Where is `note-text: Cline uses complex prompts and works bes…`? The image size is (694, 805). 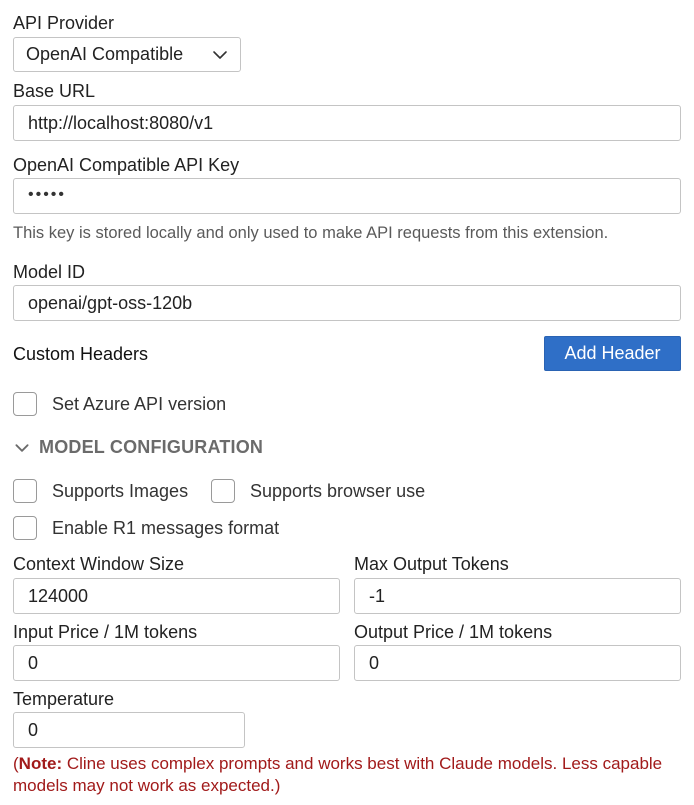 note-text: Cline uses complex prompts and works bes… is located at coordinates (338, 774).